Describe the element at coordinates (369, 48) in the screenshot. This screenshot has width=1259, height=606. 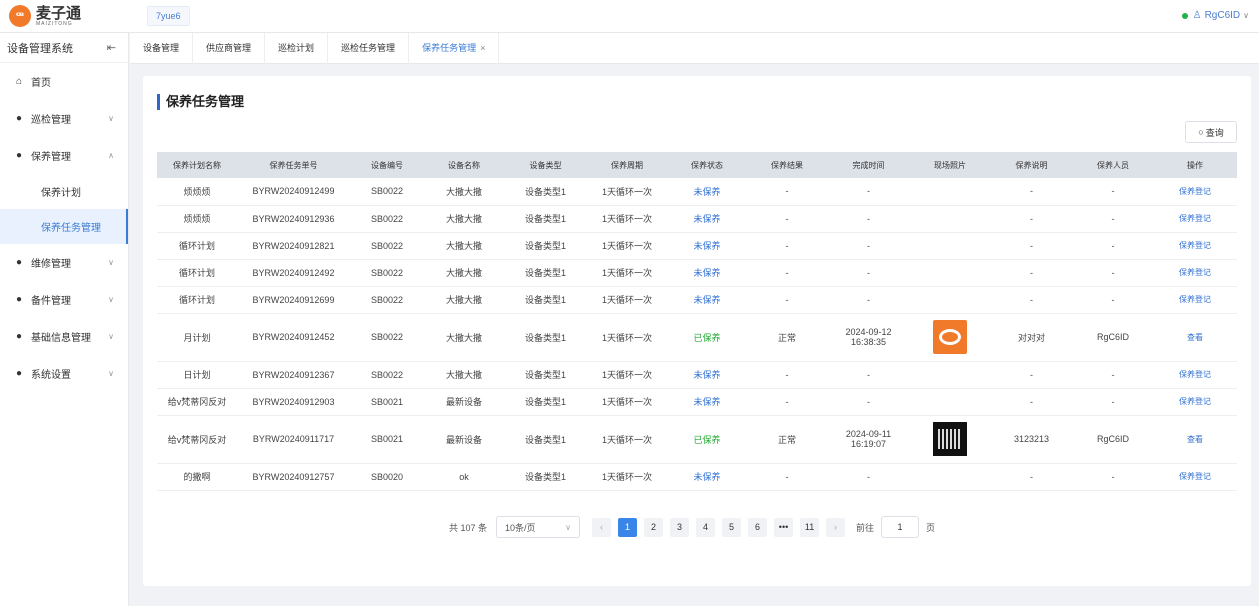
I see `tab-inspection-task: 巡检任务管理` at that location.